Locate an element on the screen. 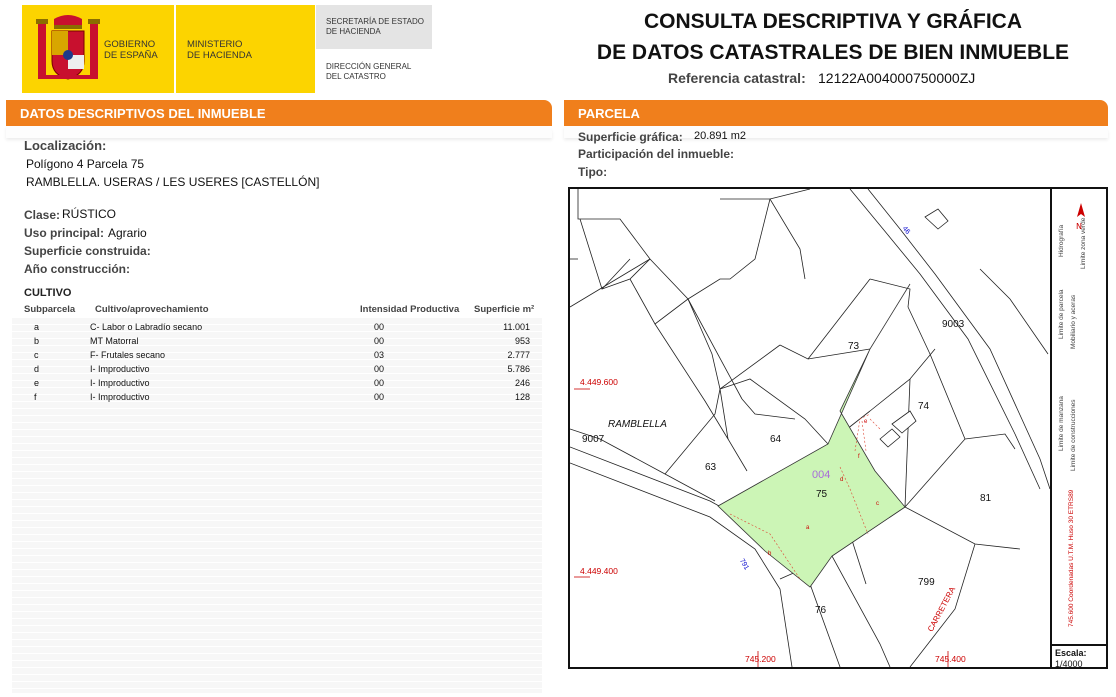  direccion-text: DIRECCIÓN GENERAL DEL CATASTRO is located at coordinates (381, 72).